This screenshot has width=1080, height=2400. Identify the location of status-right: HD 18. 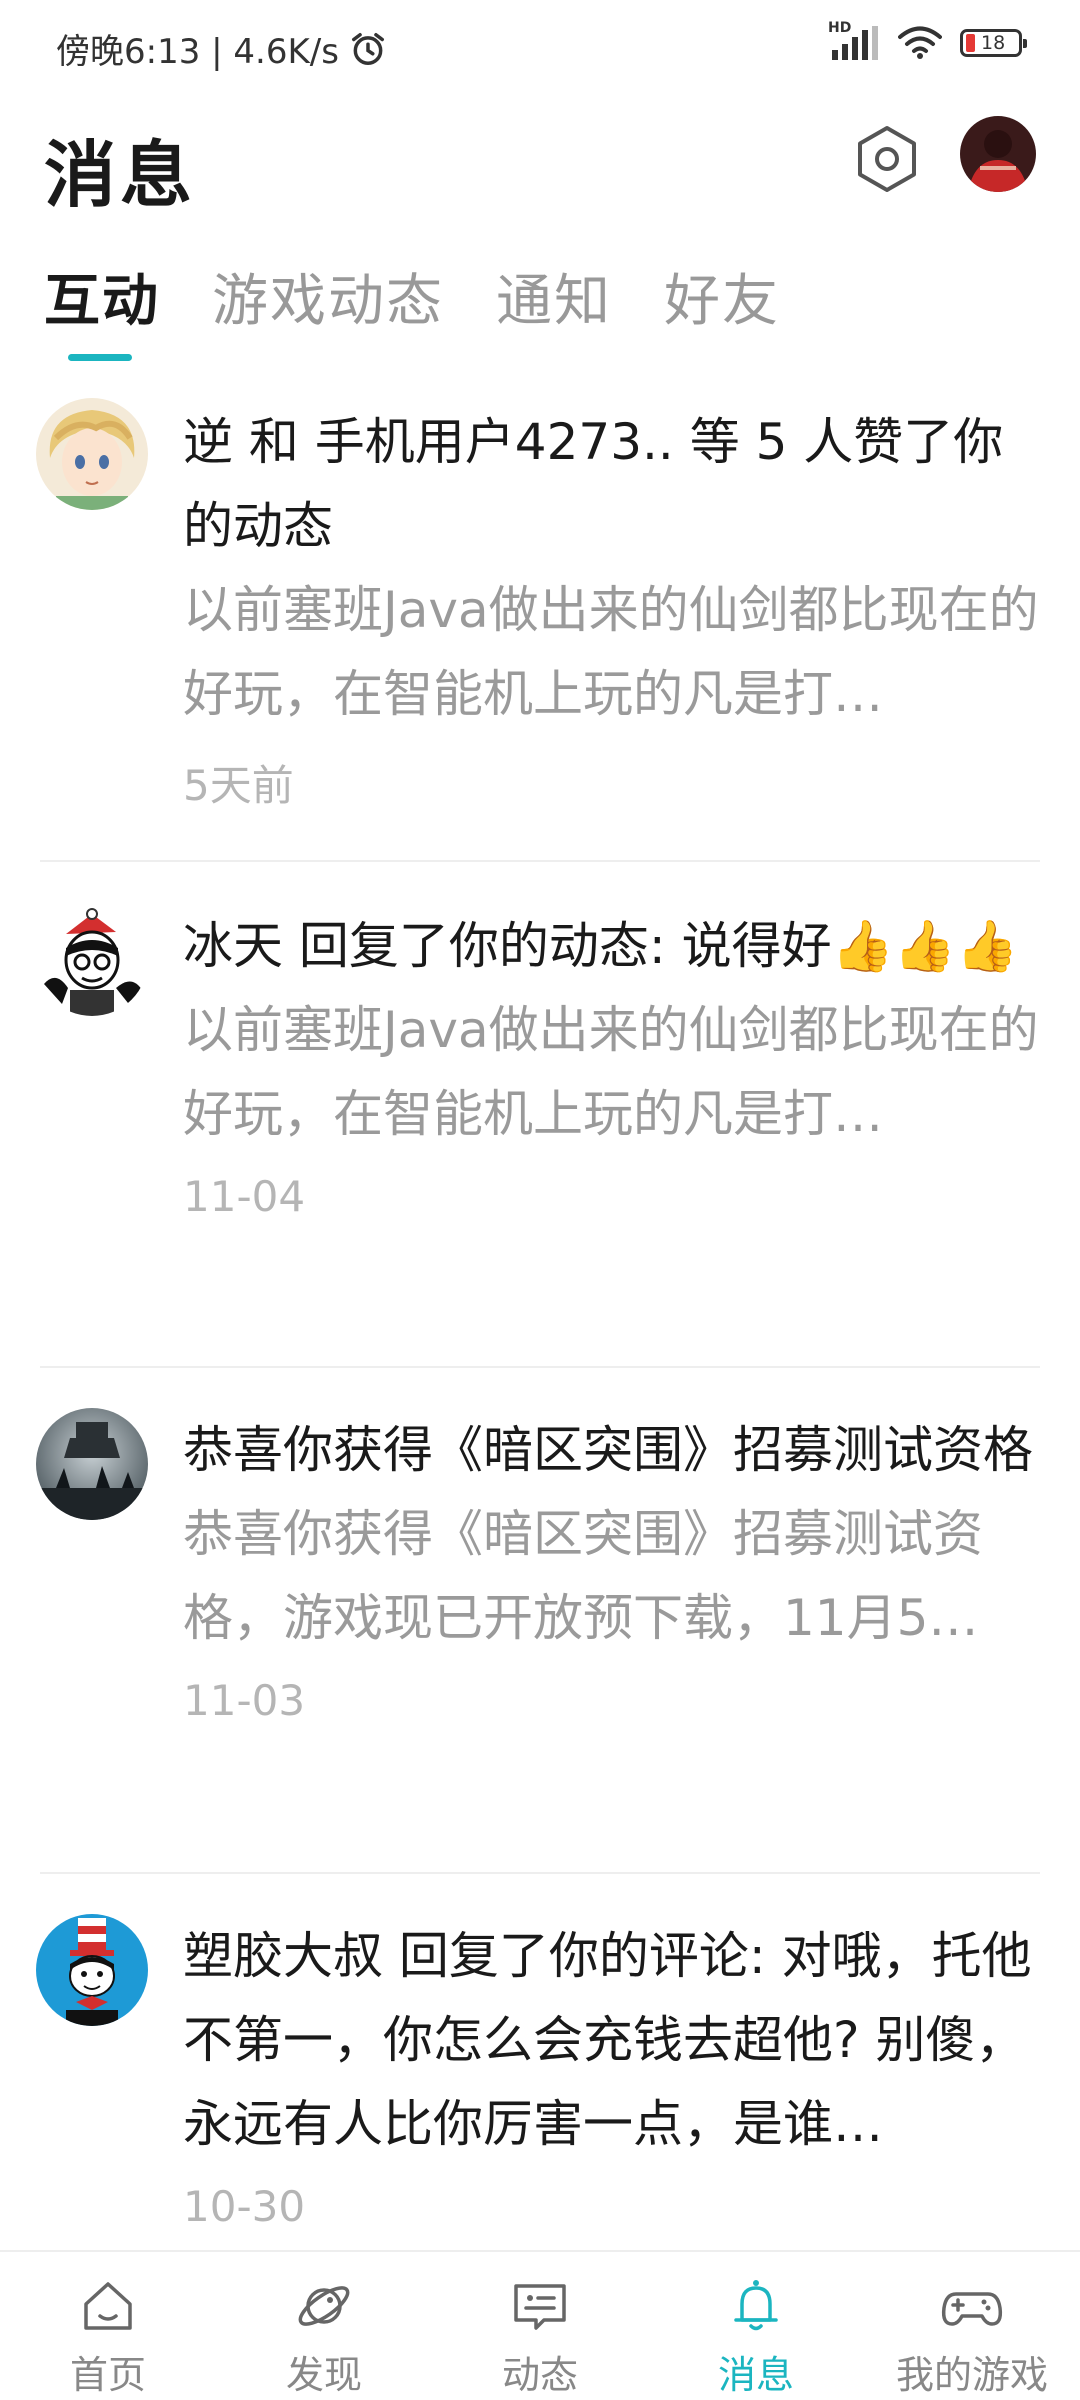
(927, 40).